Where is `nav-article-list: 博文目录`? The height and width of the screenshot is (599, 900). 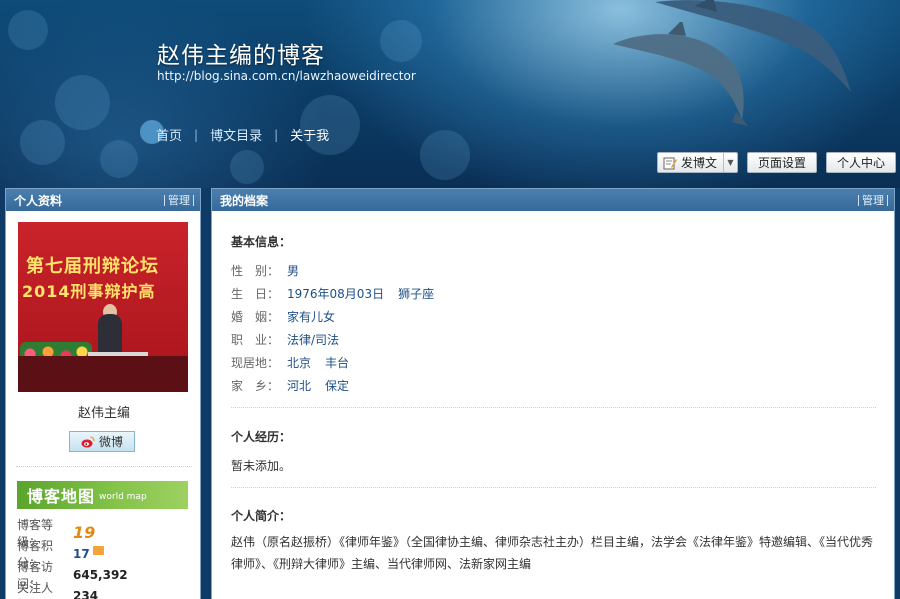
nav-article-list: 博文目录 is located at coordinates (236, 134).